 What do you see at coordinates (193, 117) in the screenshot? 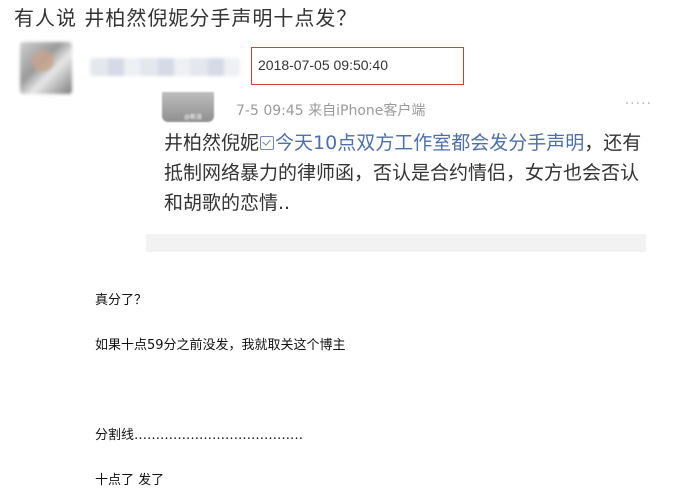
I see `avatar-watermark: @新浪` at bounding box center [193, 117].